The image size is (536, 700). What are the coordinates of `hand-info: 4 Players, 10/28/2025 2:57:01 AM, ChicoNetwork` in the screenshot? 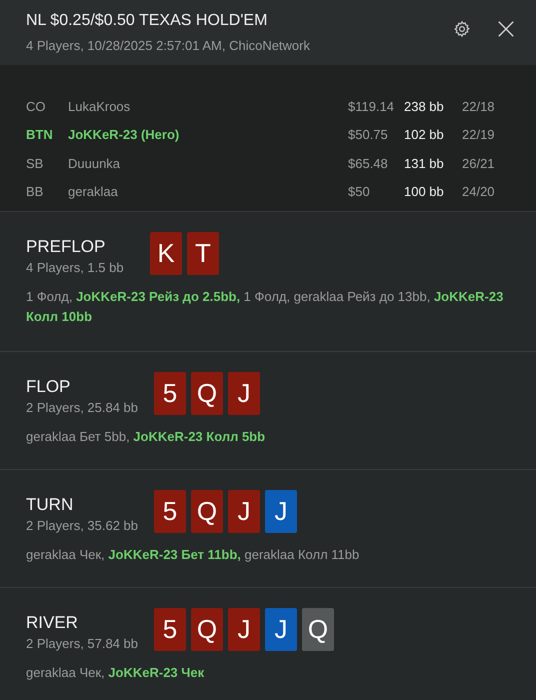 It's located at (168, 45).